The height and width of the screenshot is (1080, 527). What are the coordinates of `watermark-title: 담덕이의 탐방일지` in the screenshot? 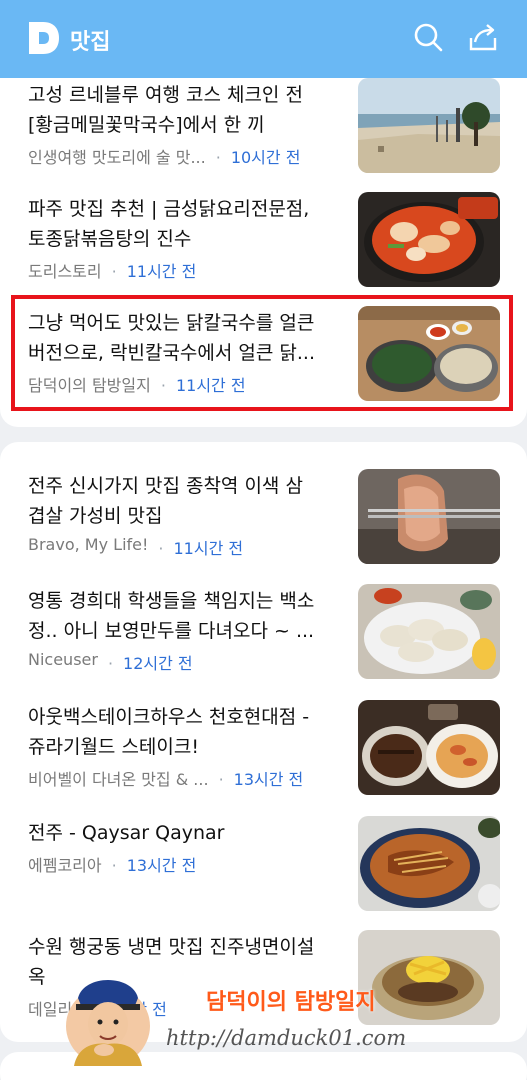 It's located at (291, 1002).